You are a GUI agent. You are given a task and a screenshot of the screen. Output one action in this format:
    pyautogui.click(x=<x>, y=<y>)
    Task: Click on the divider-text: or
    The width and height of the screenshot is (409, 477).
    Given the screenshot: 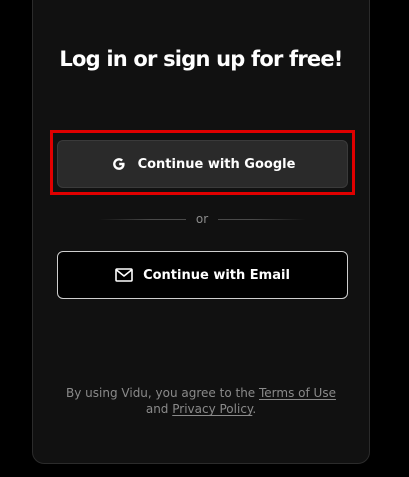 What is the action you would take?
    pyautogui.click(x=202, y=219)
    